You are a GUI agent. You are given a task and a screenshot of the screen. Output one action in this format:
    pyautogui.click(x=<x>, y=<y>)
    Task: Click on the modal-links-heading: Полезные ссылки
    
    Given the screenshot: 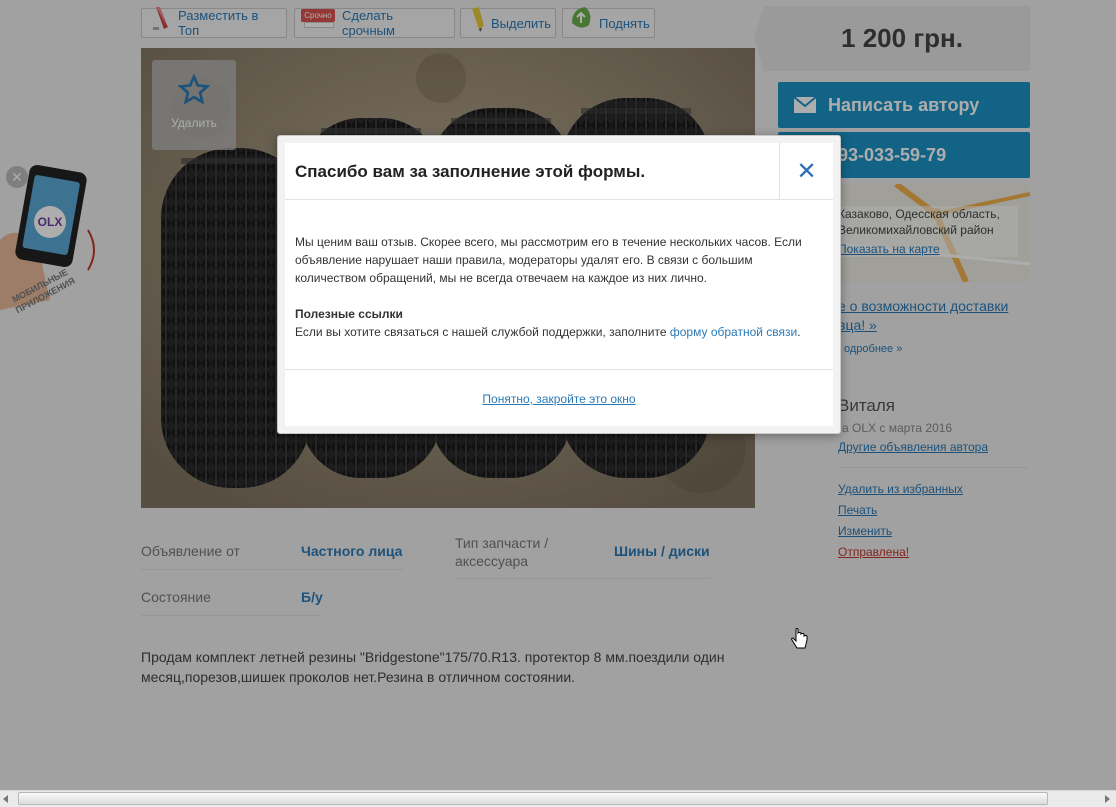 What is the action you would take?
    pyautogui.click(x=349, y=314)
    